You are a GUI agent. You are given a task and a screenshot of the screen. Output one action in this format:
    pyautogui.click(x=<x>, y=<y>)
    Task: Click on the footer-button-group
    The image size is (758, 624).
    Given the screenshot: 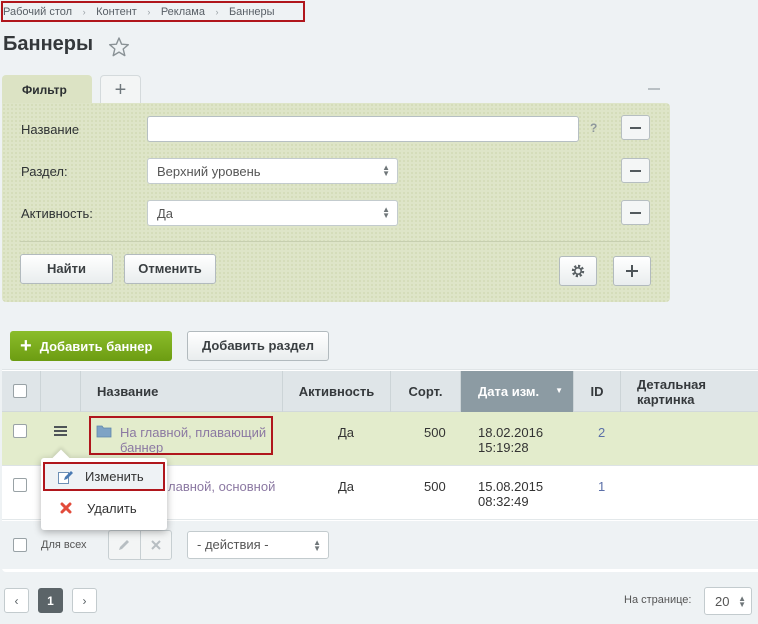 What is the action you would take?
    pyautogui.click(x=140, y=545)
    